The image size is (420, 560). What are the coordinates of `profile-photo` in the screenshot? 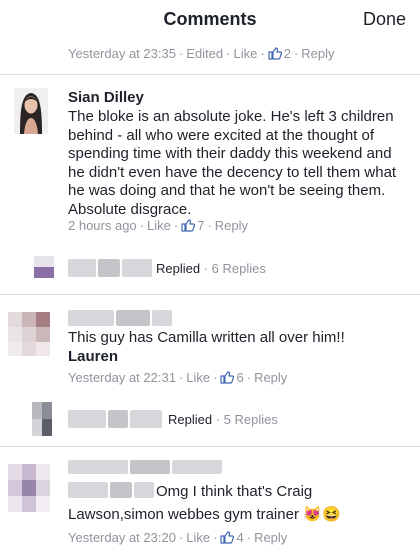 It's located at (31, 111).